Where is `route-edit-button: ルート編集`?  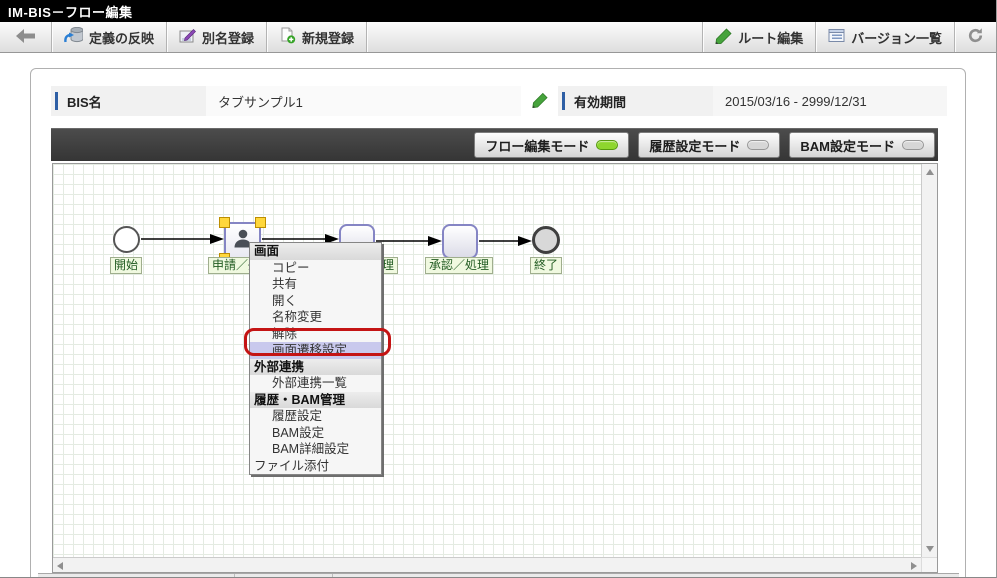 route-edit-button: ルート編集 is located at coordinates (759, 37).